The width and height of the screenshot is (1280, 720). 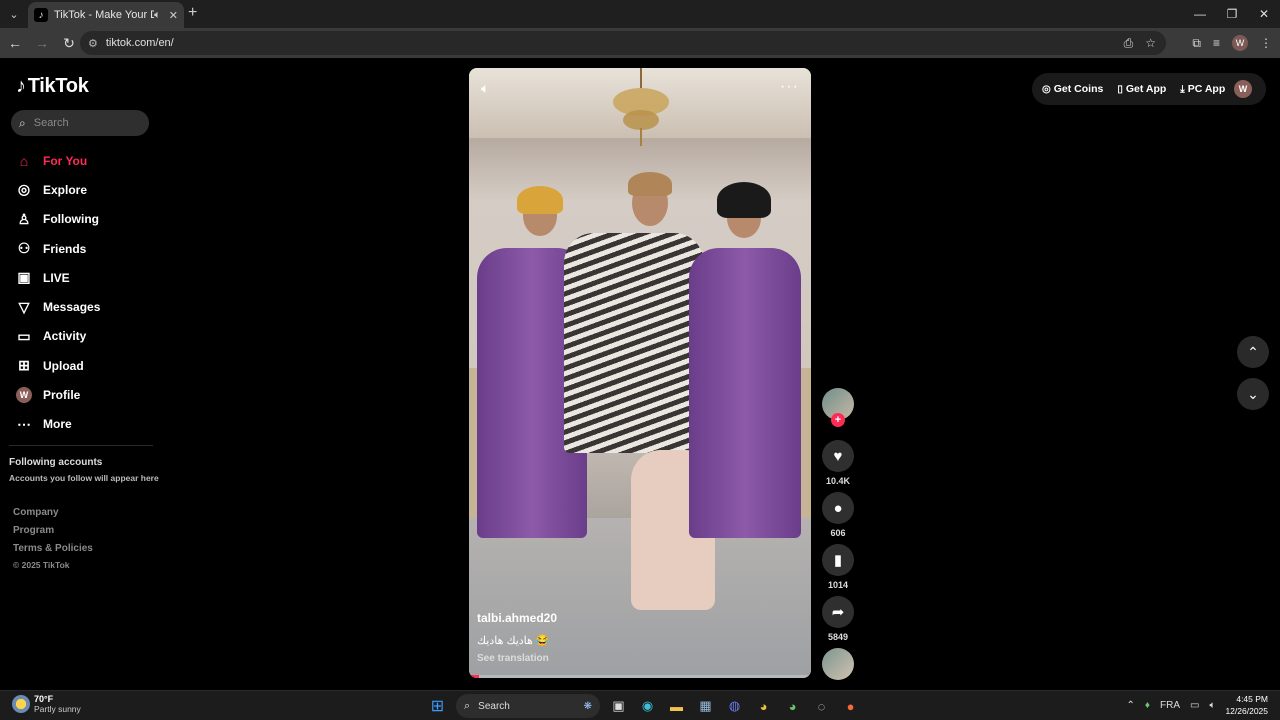 I want to click on task-view-icon: ▣, so click(x=618, y=706).